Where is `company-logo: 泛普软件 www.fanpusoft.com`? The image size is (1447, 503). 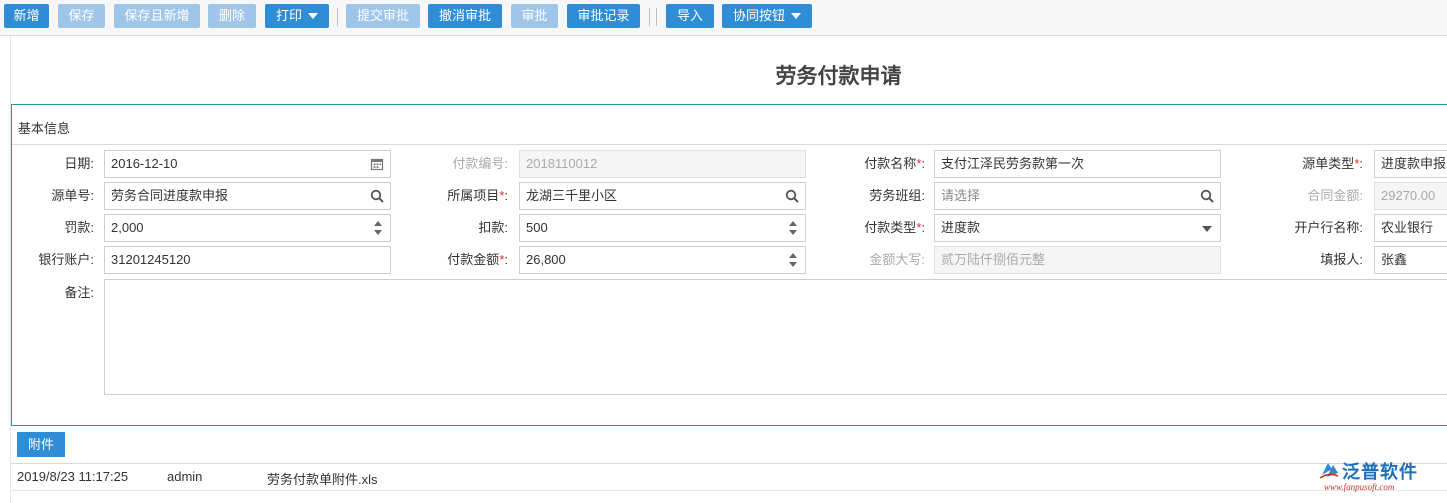
company-logo: 泛普软件 www.fanpusoft.com is located at coordinates (1378, 477).